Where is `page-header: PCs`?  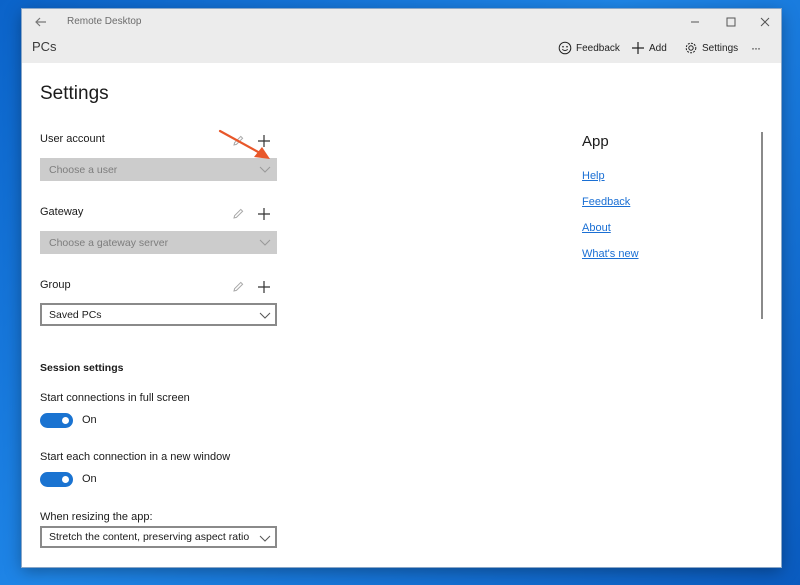 page-header: PCs is located at coordinates (44, 46).